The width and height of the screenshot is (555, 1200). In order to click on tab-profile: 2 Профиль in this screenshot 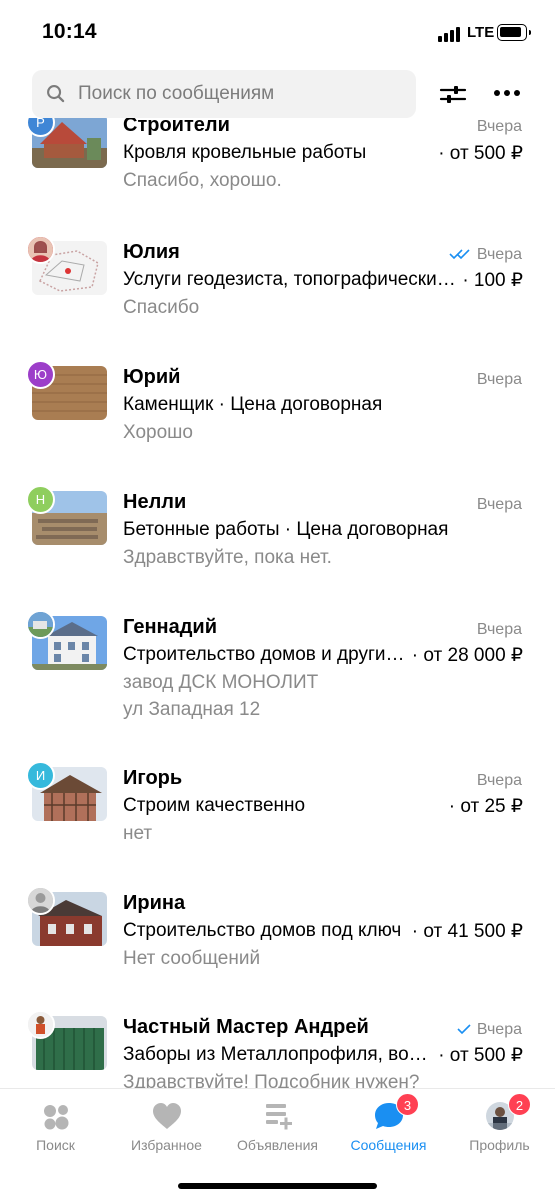, I will do `click(499, 1127)`.